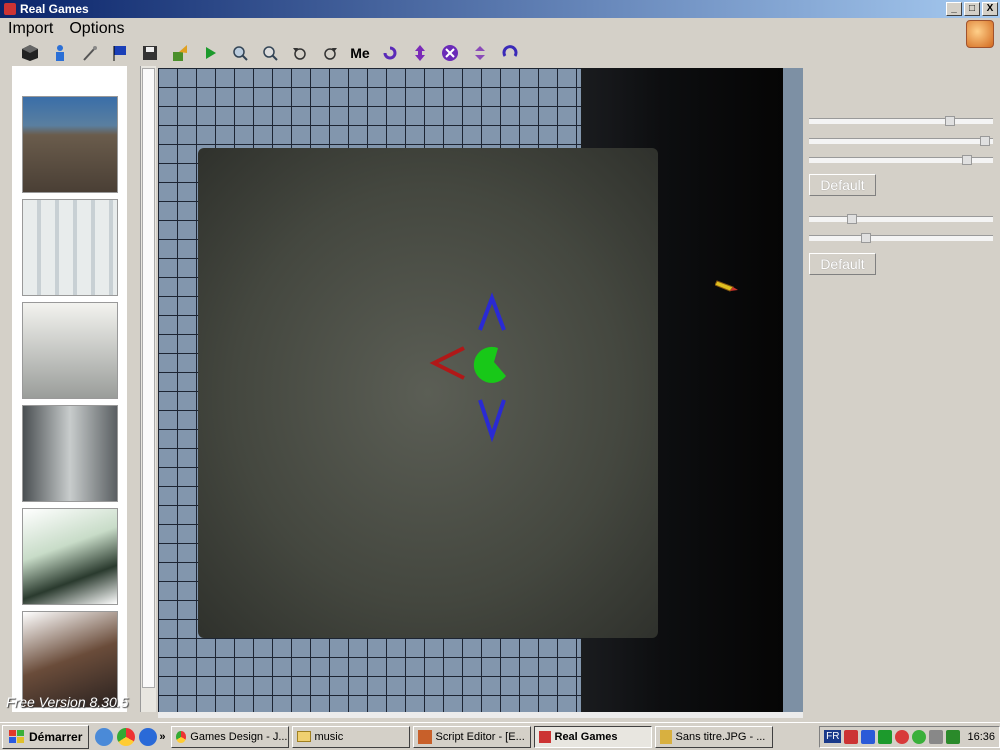 The height and width of the screenshot is (750, 1000). Describe the element at coordinates (148, 736) in the screenshot. I see `ie-icon` at that location.